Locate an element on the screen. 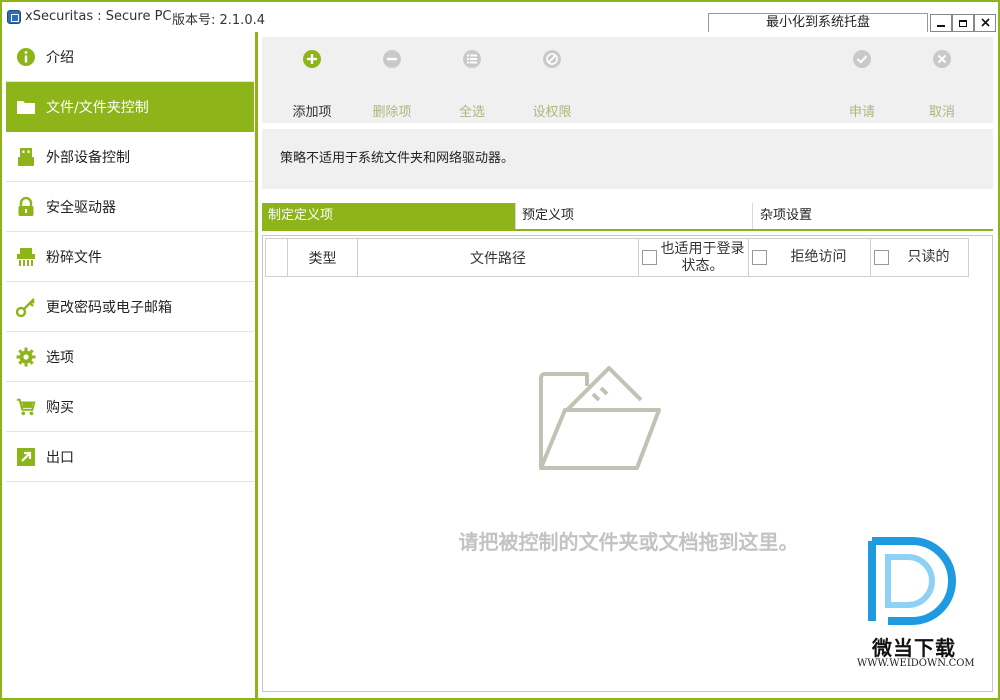  header-deny-access: 拒绝访问 is located at coordinates (810, 257).